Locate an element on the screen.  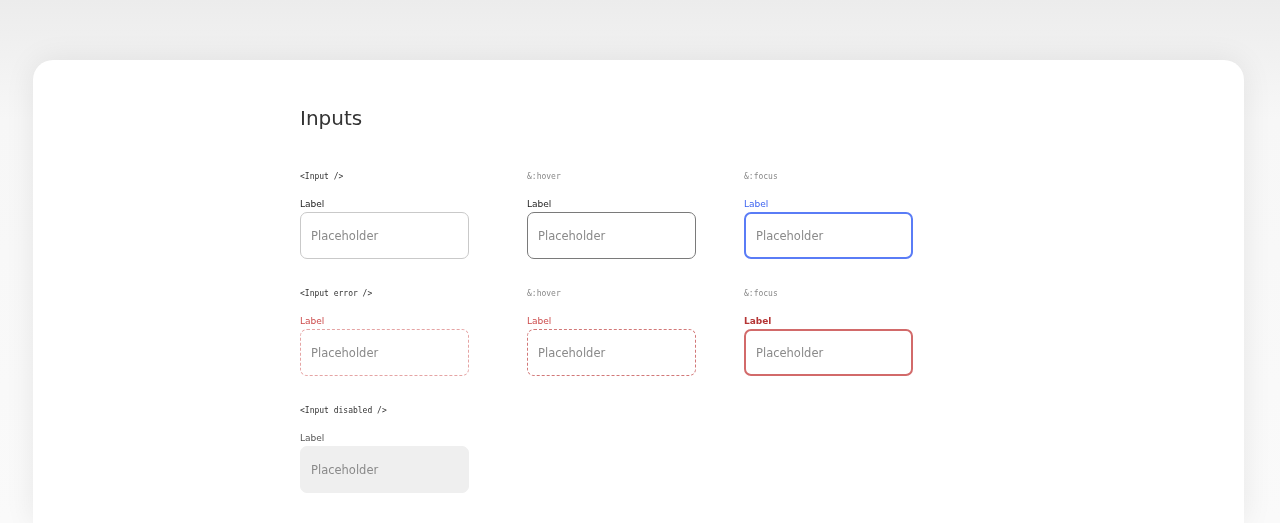
component-caption: <Input disabled /> is located at coordinates (344, 411).